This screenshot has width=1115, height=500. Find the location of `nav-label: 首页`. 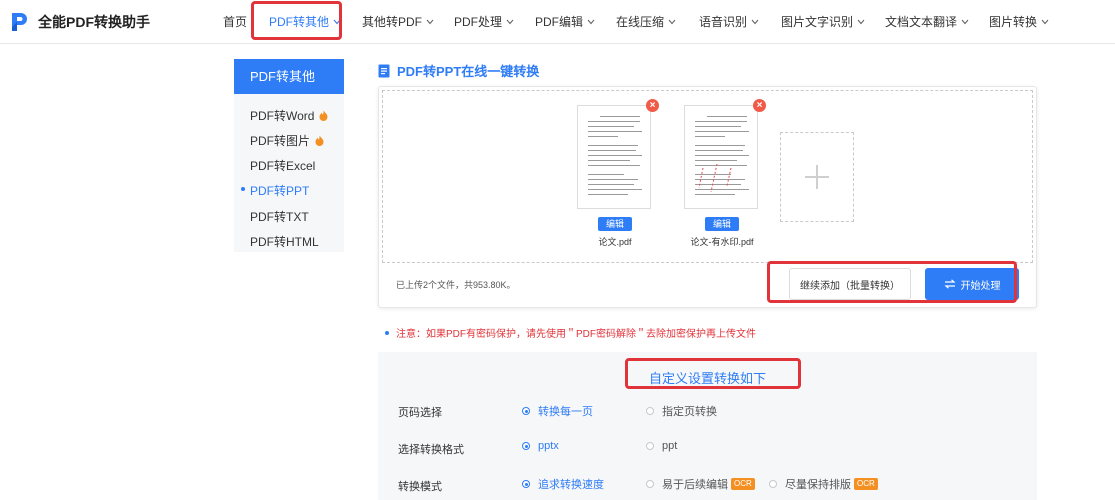

nav-label: 首页 is located at coordinates (235, 22).